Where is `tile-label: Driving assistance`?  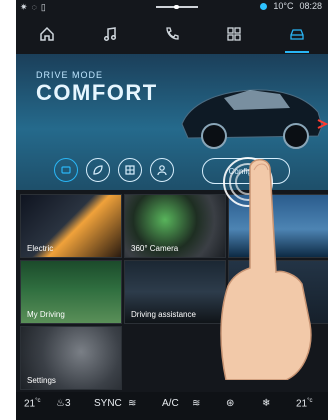 tile-label: Driving assistance is located at coordinates (163, 314).